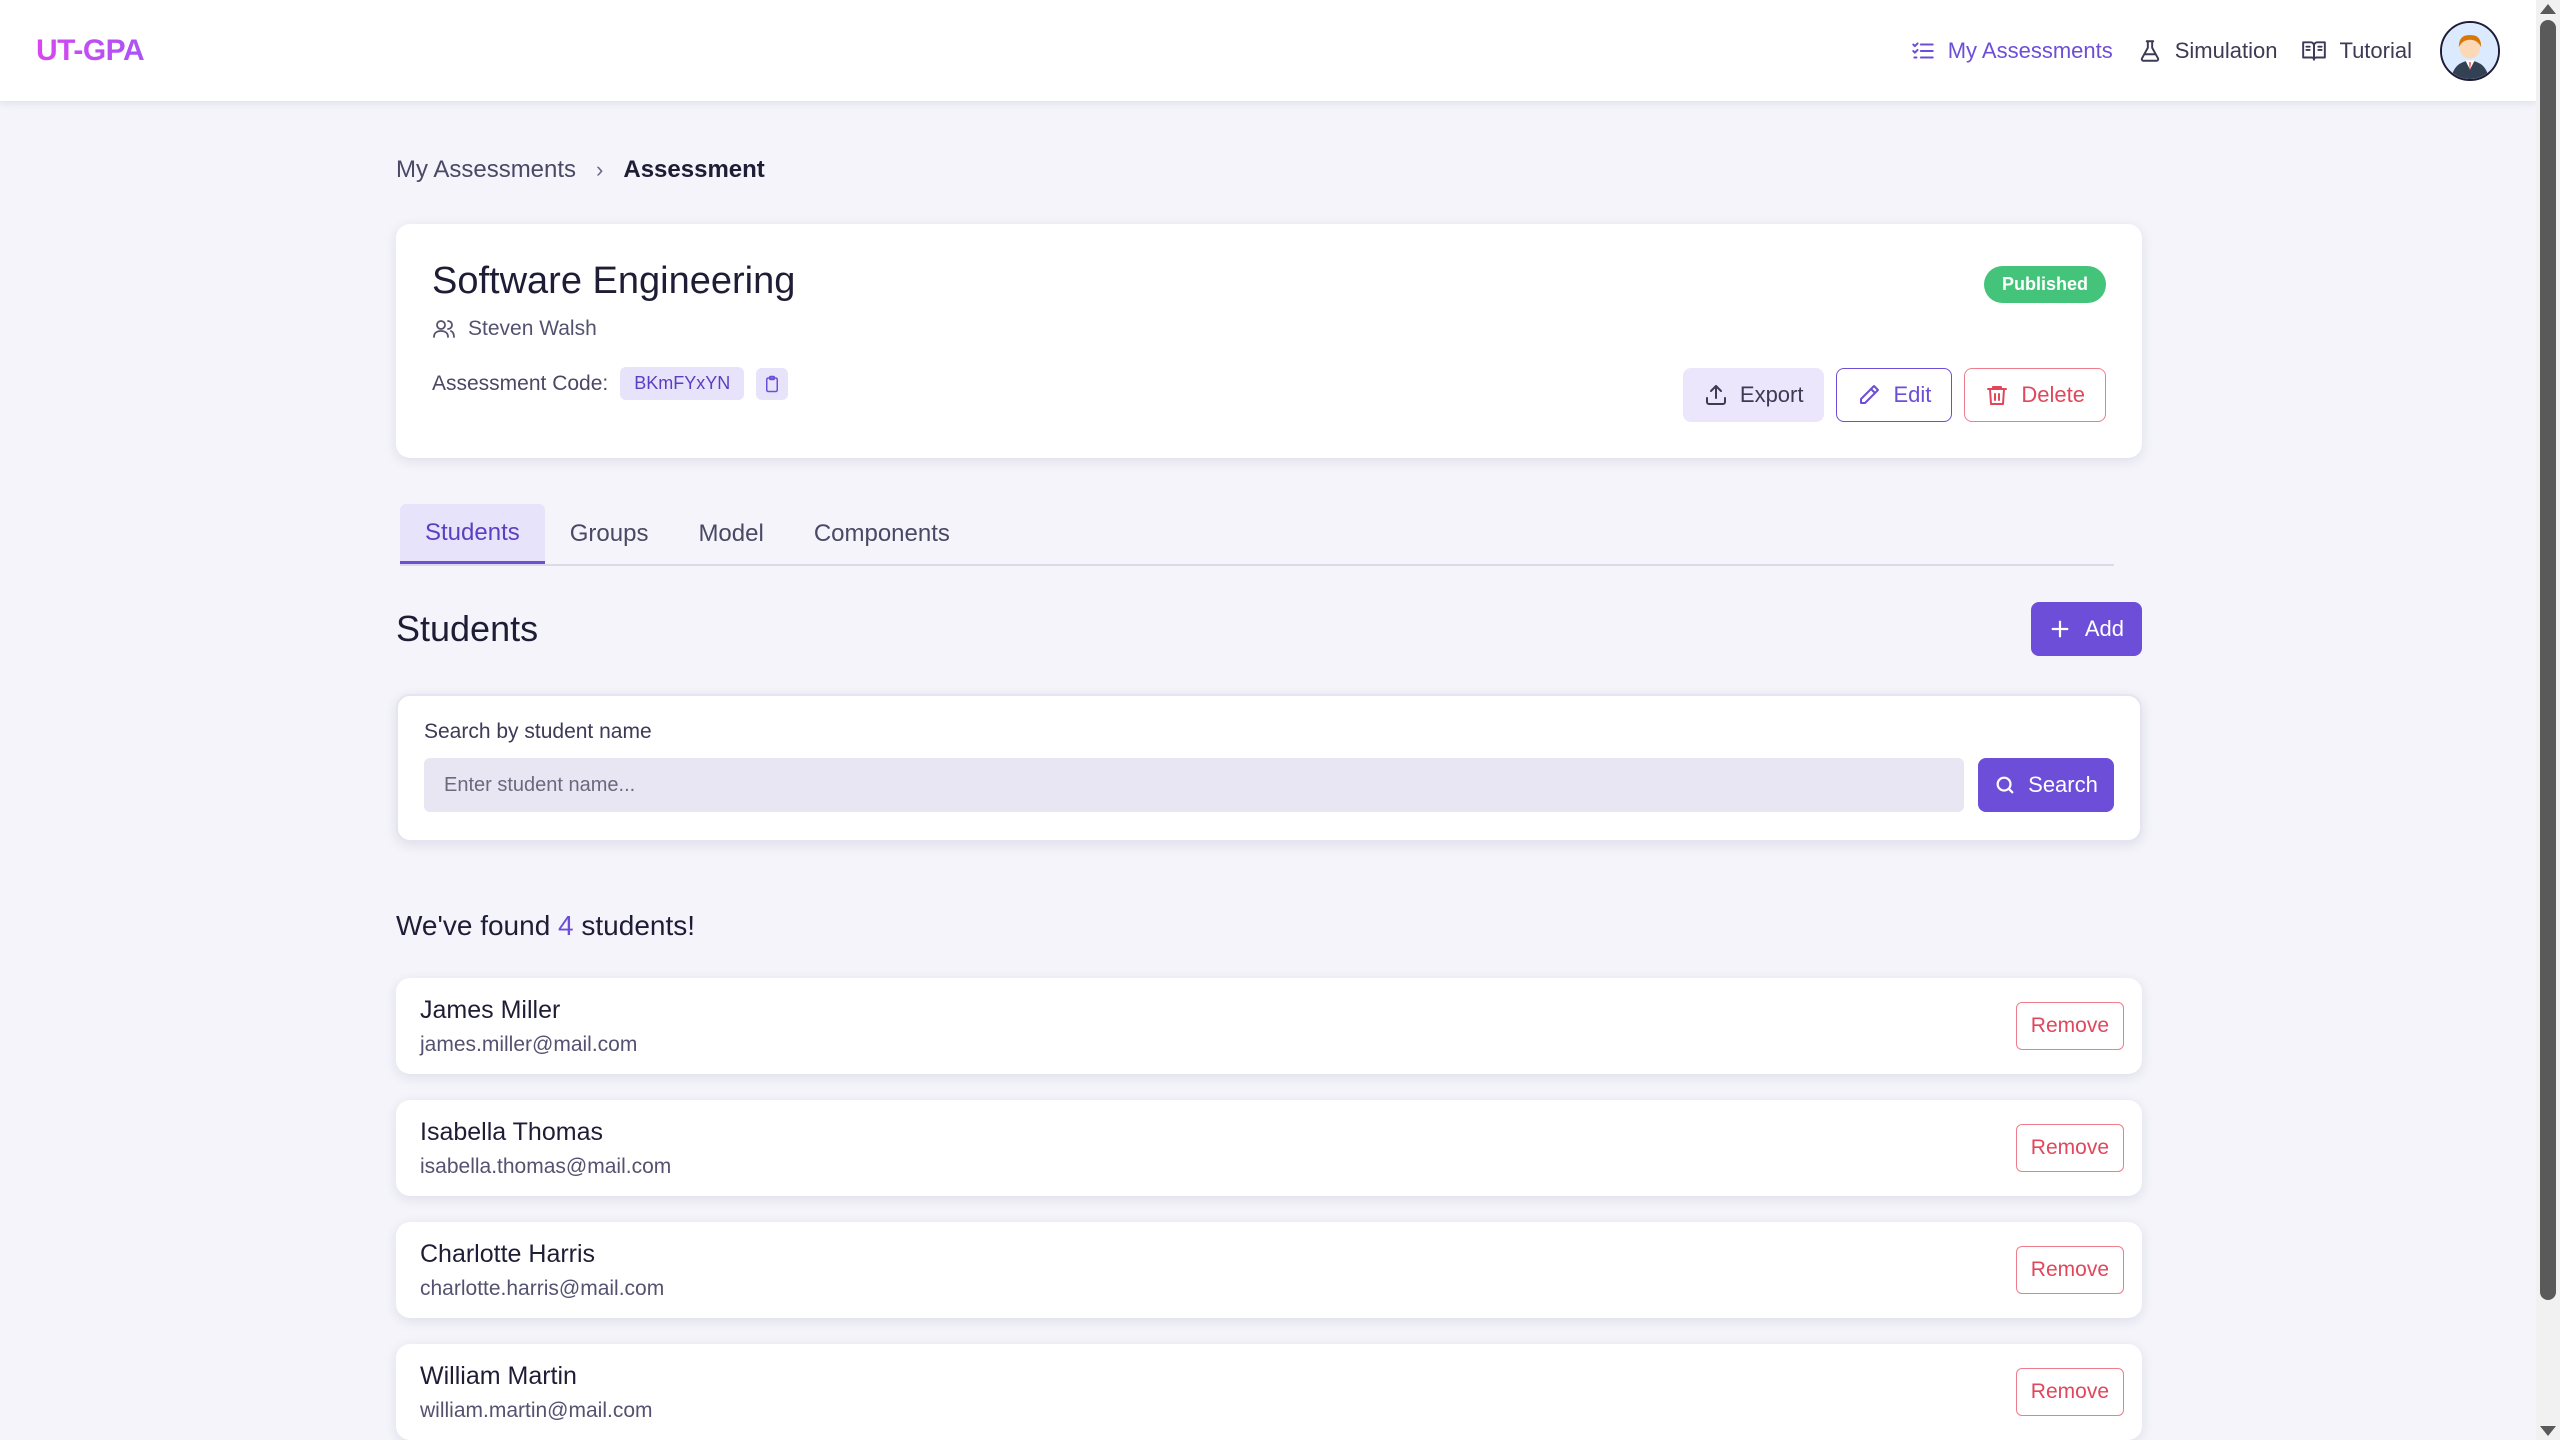 This screenshot has height=1440, width=2560. What do you see at coordinates (2548, 9) in the screenshot?
I see `scroll-up-arrow` at bounding box center [2548, 9].